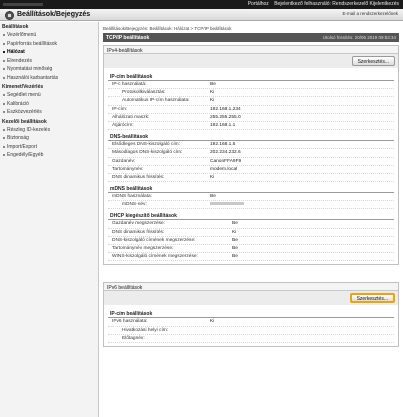 The image size is (403, 417). I want to click on sidebar-item-label: Elrendezés, so click(20, 60).